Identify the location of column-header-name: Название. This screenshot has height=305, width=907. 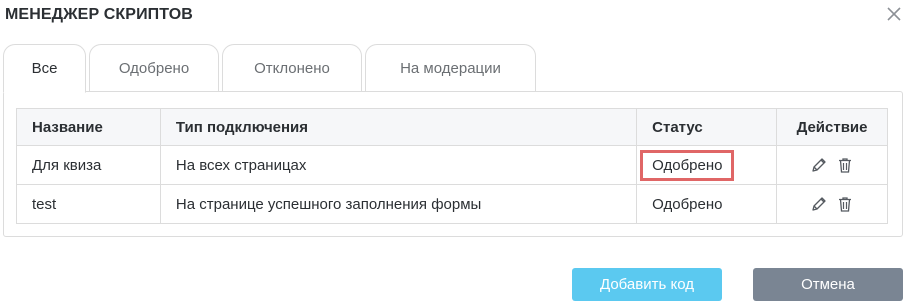
(88, 127).